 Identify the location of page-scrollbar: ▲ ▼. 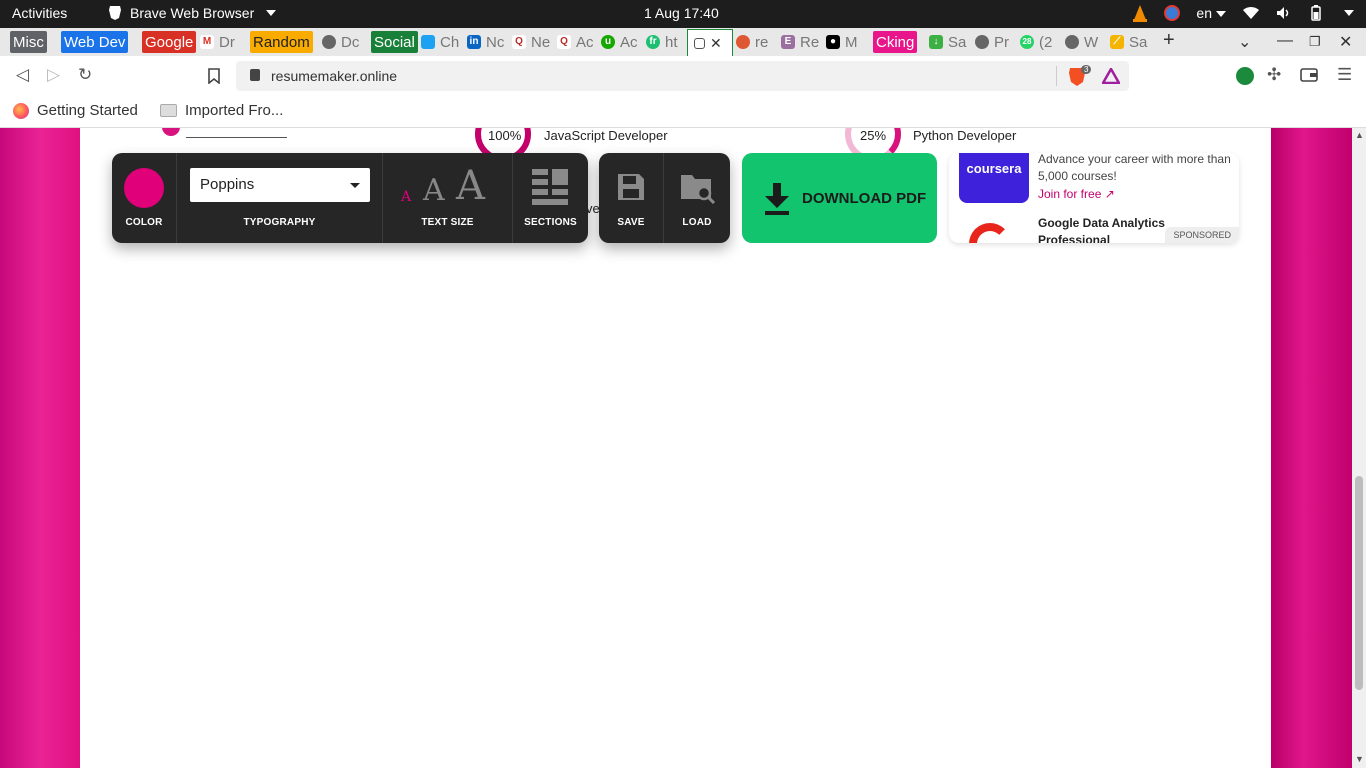
(1359, 448).